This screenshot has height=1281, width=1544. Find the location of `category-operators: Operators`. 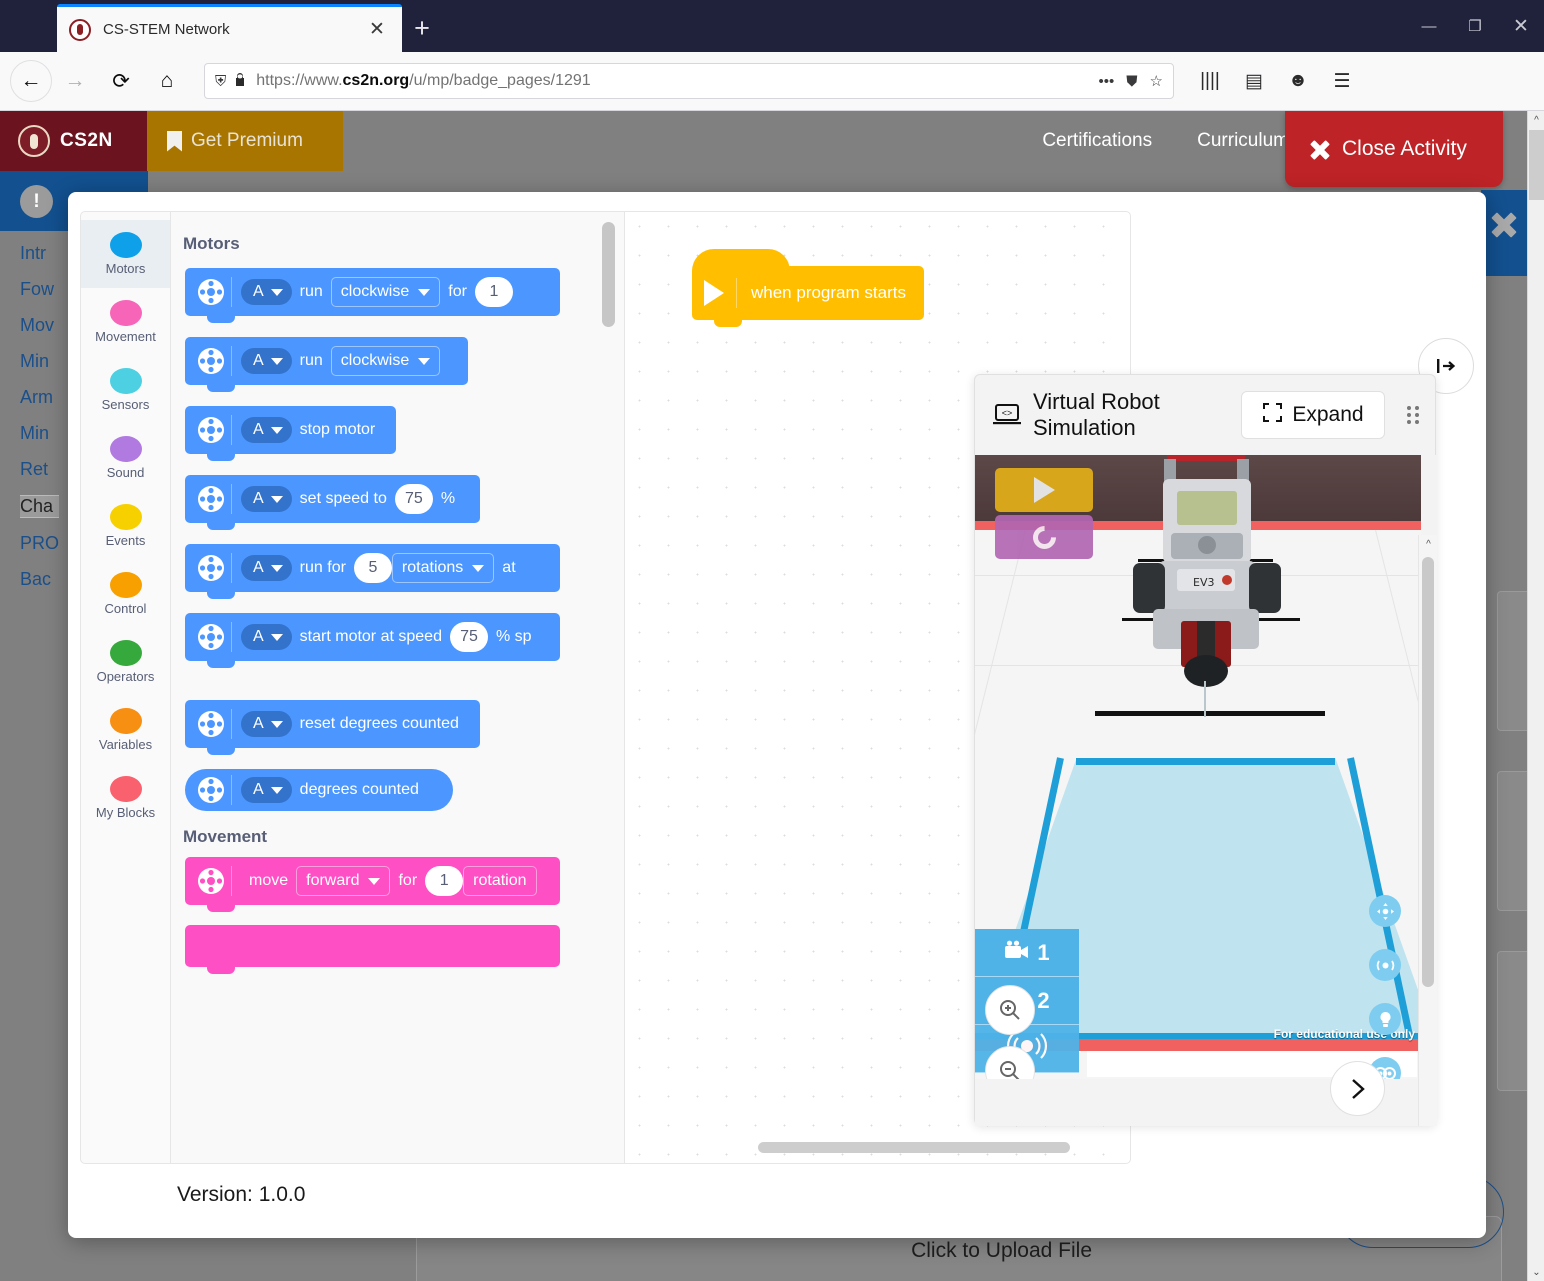

category-operators: Operators is located at coordinates (125, 662).